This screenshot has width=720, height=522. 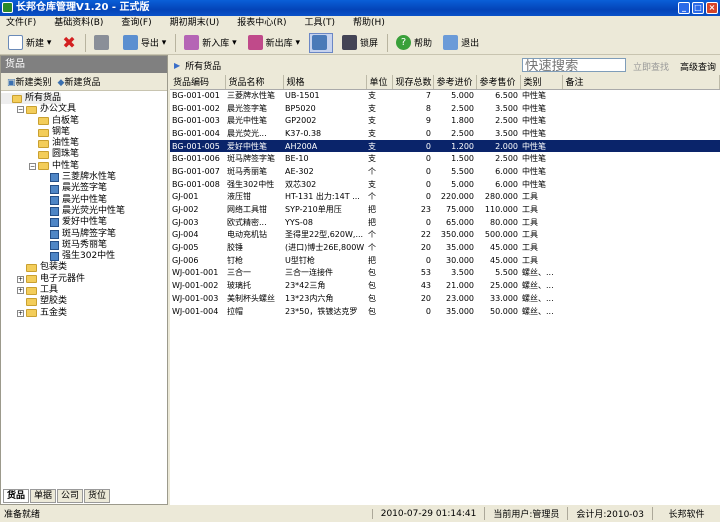 I want to click on tree-node: 包装类, so click(x=84, y=267).